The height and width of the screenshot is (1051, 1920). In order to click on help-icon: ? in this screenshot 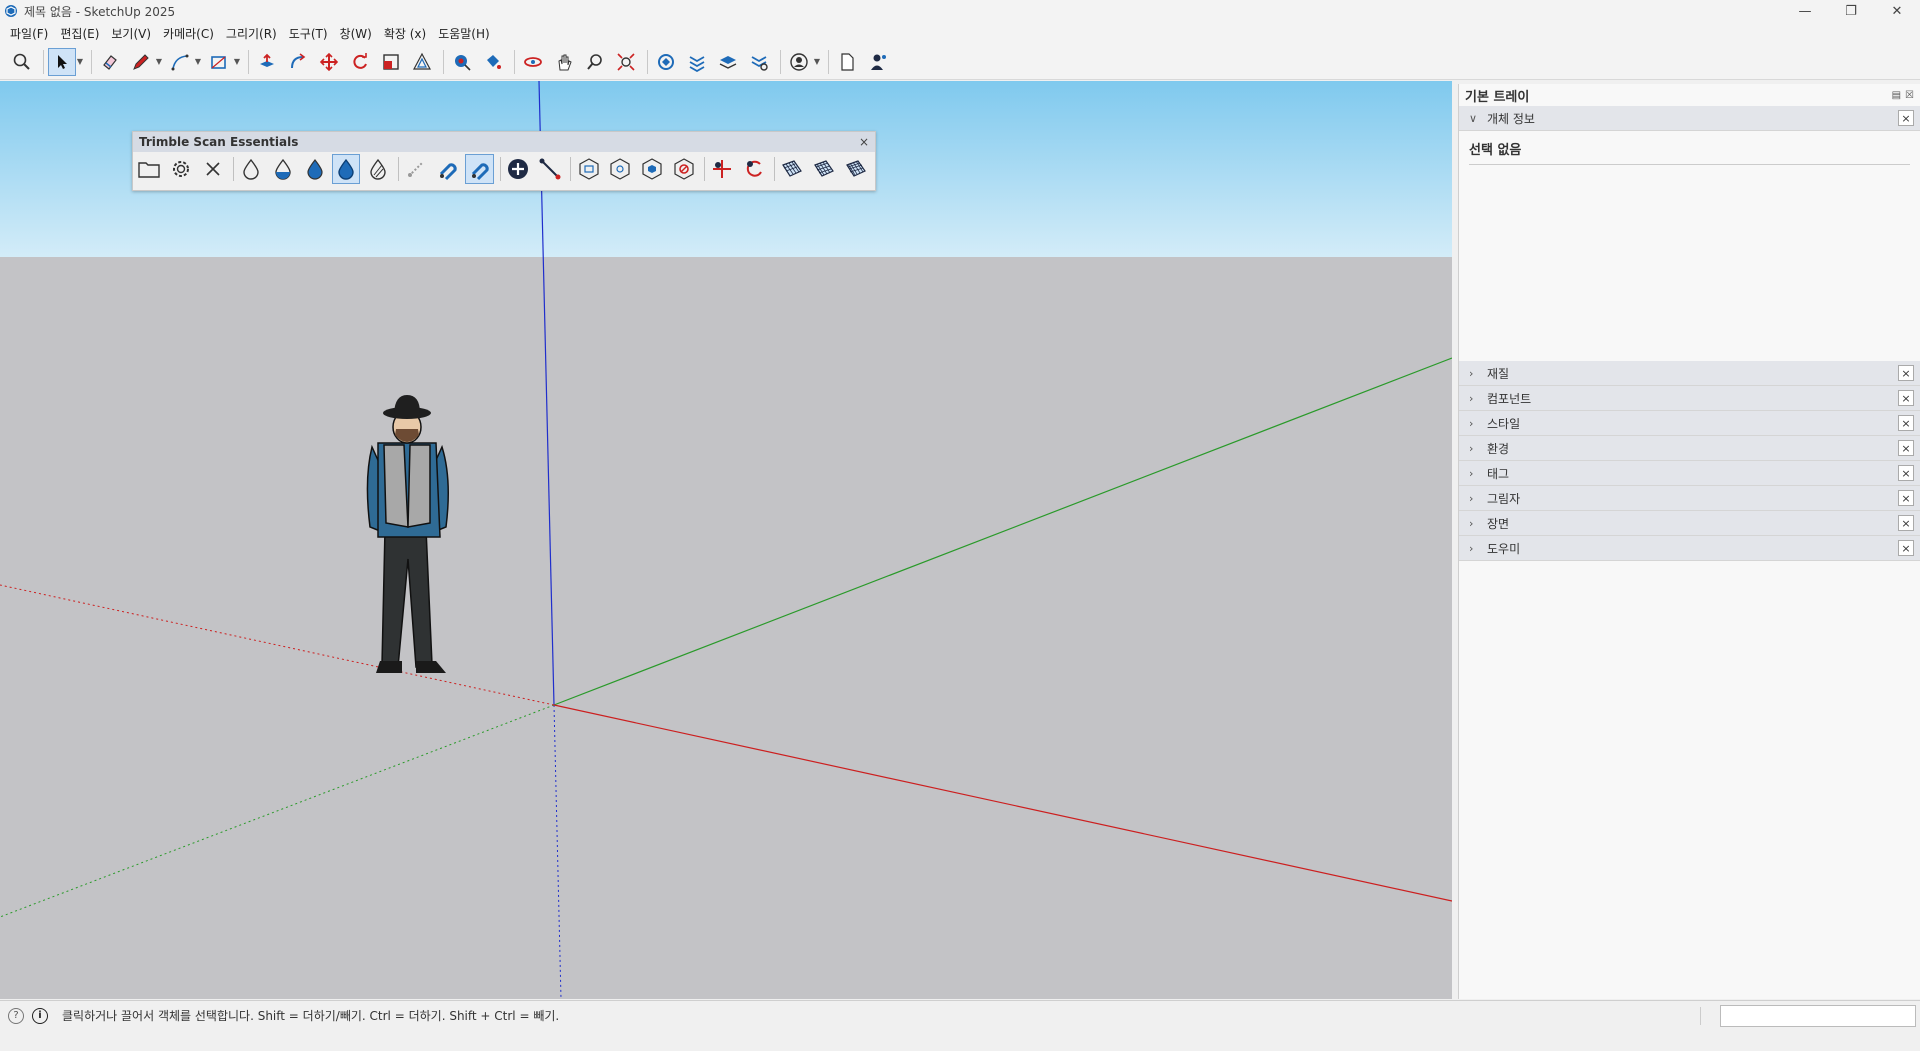, I will do `click(16, 1015)`.